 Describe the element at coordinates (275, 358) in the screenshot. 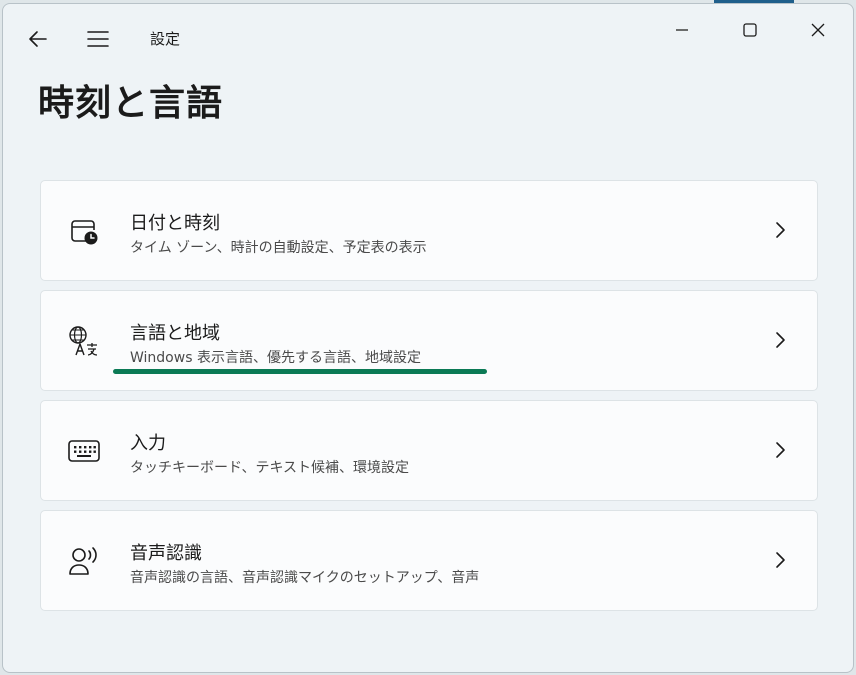

I see `card-subtitle: Windows 表示言語、優先する言語、地域設定` at that location.